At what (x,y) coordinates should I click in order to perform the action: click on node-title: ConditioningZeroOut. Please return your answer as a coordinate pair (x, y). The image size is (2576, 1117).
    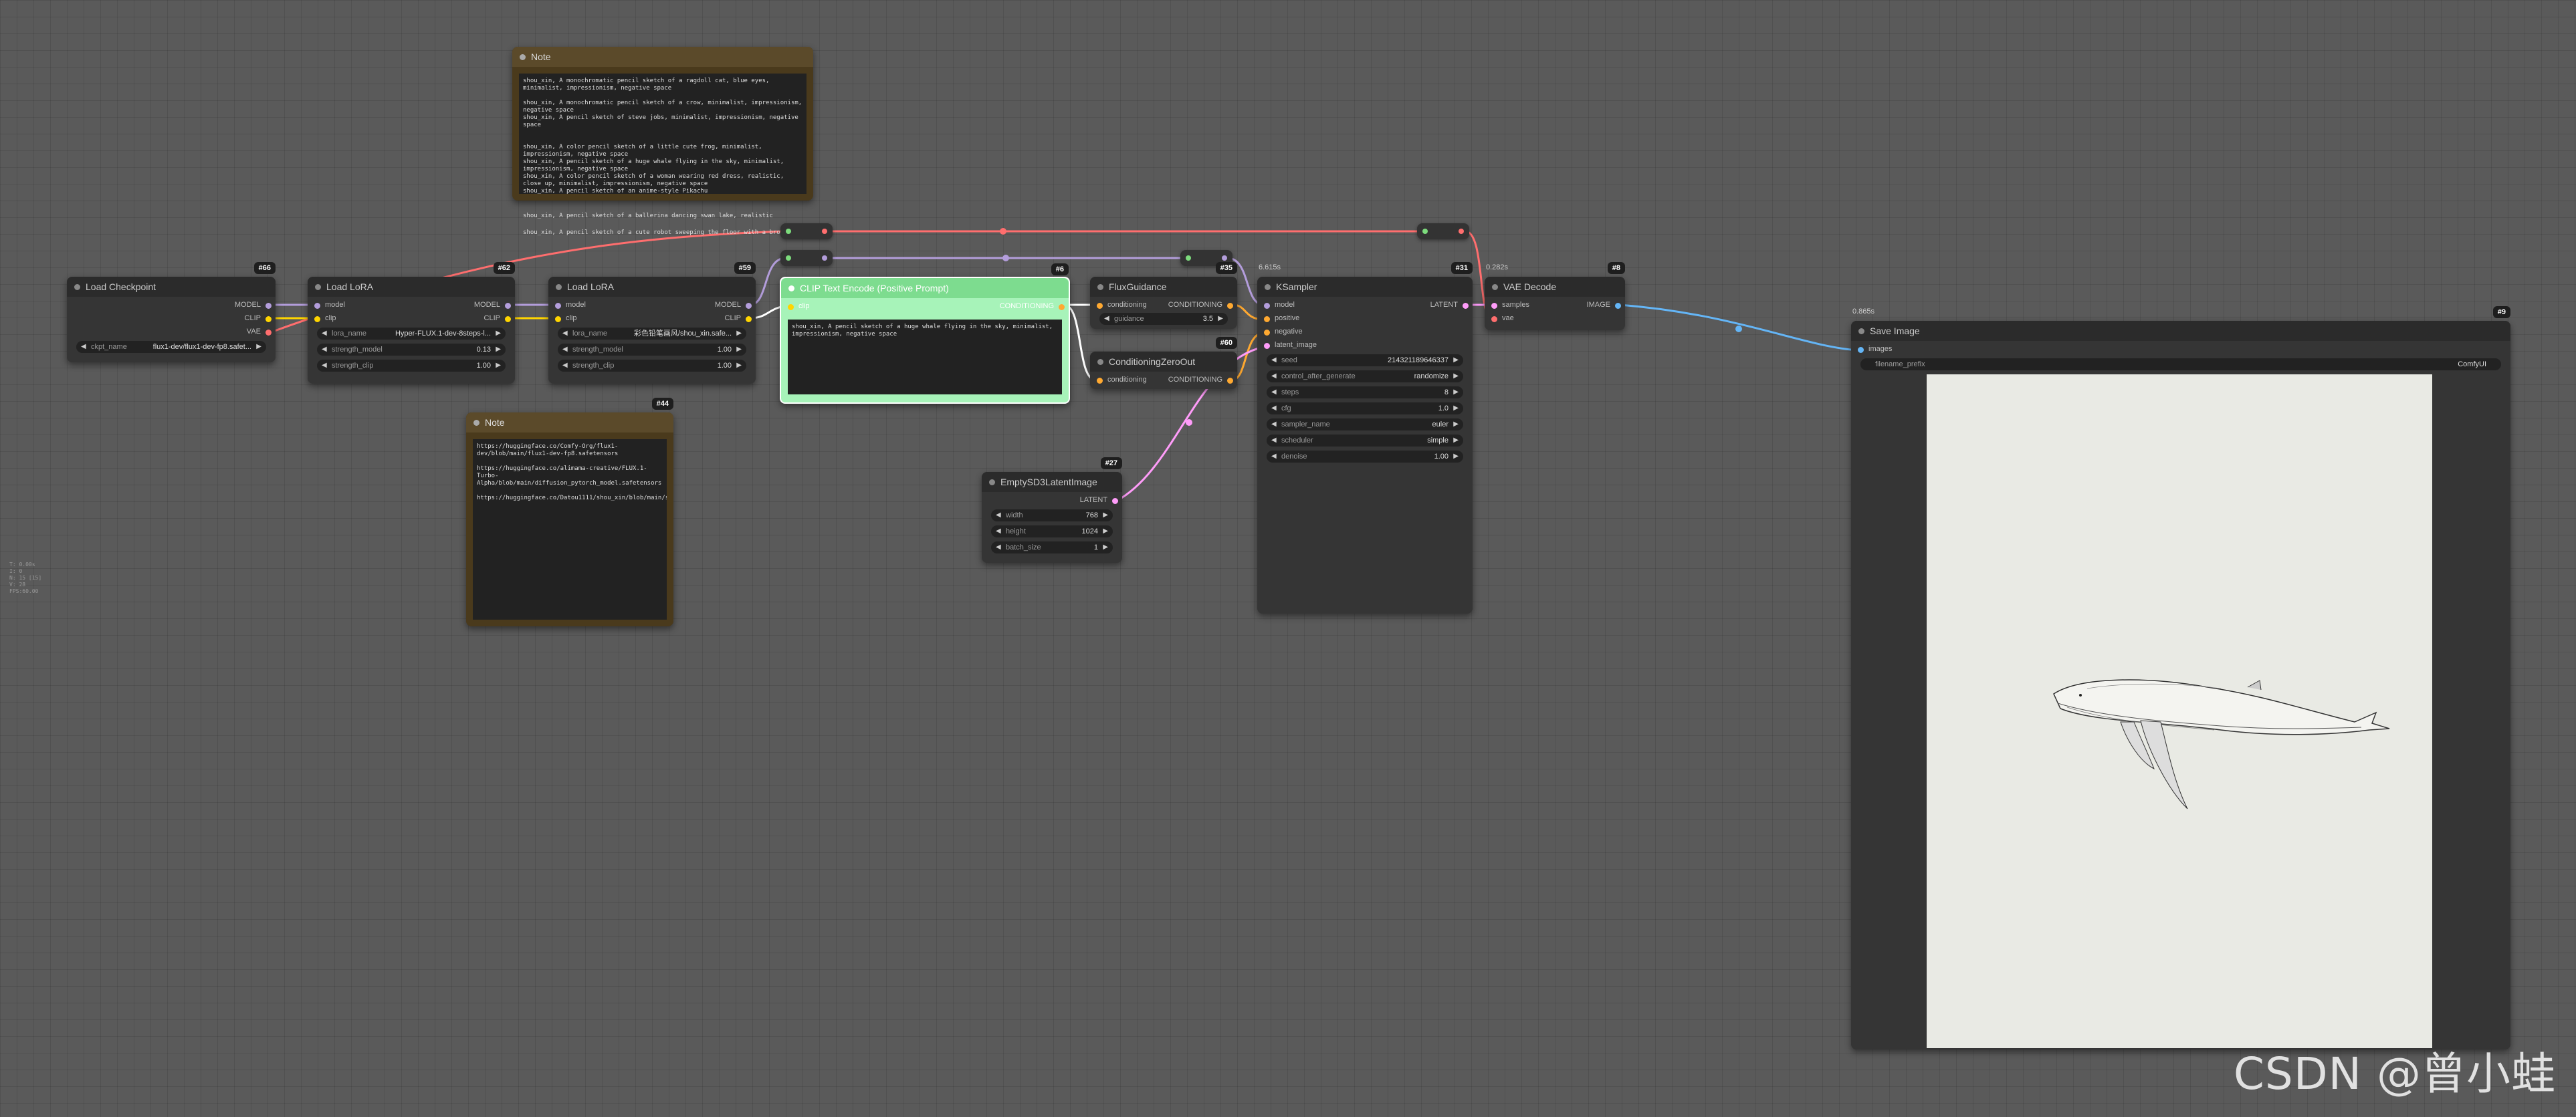
    Looking at the image, I should click on (1163, 362).